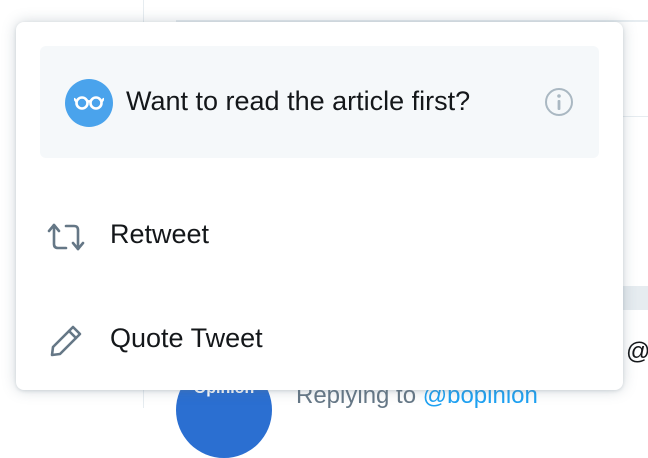 This screenshot has height=458, width=648. Describe the element at coordinates (66, 341) in the screenshot. I see `pencil-icon` at that location.